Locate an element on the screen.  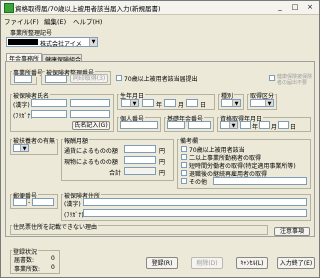
kenpo-label: 健康保険被保険者の届出不要 is located at coordinates (295, 80).